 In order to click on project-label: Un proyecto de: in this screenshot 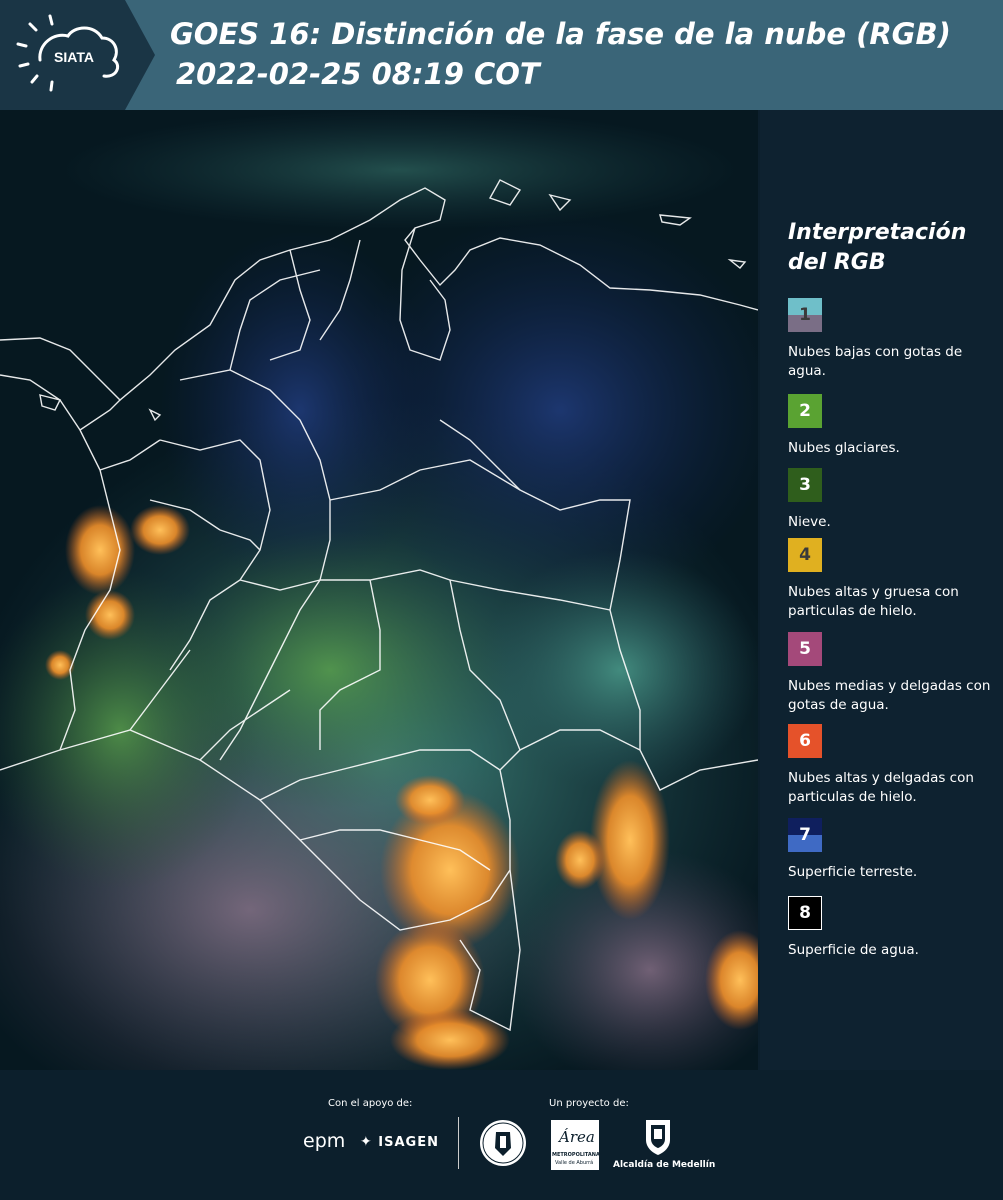, I will do `click(589, 1103)`.